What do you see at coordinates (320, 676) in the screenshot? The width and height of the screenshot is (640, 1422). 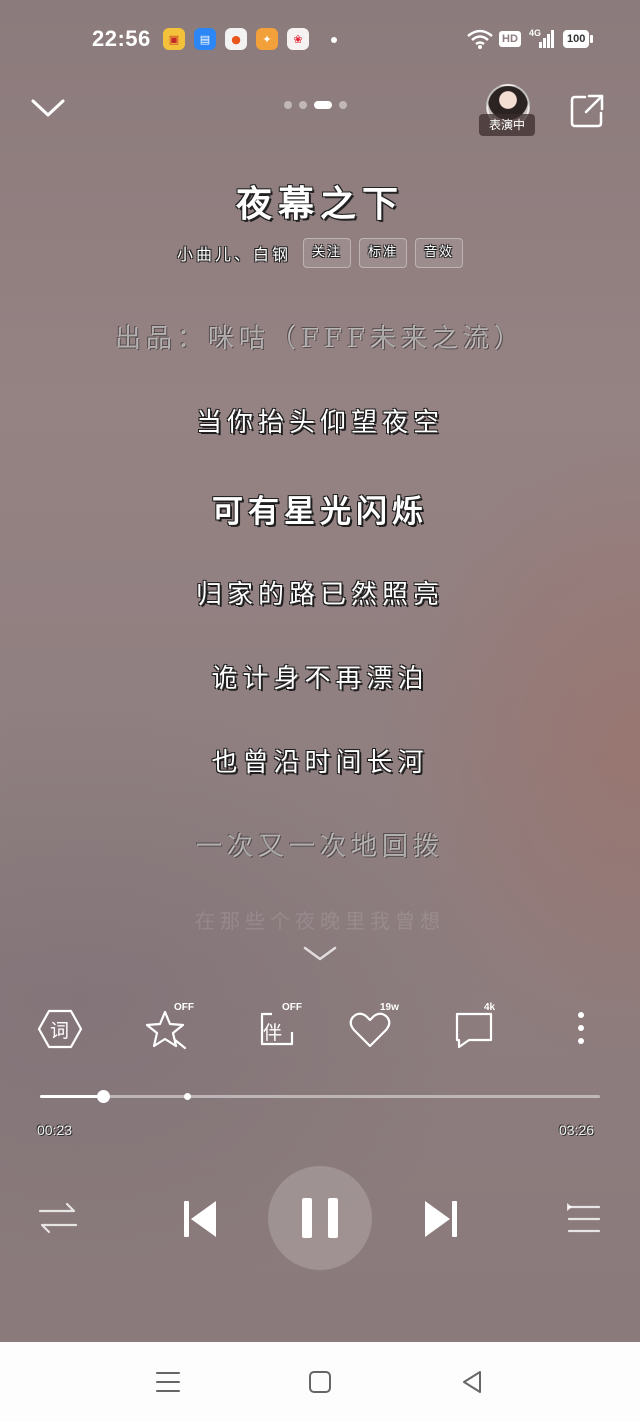 I see `lyric-line: 诡计身不再漂泊` at bounding box center [320, 676].